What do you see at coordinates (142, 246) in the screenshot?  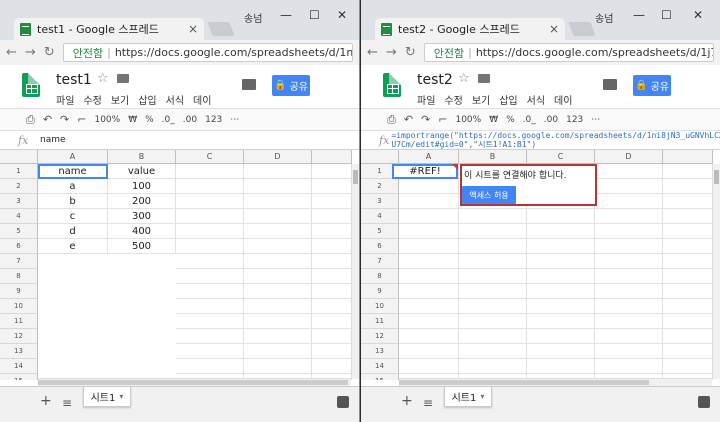 I see `cell-b6: 500` at bounding box center [142, 246].